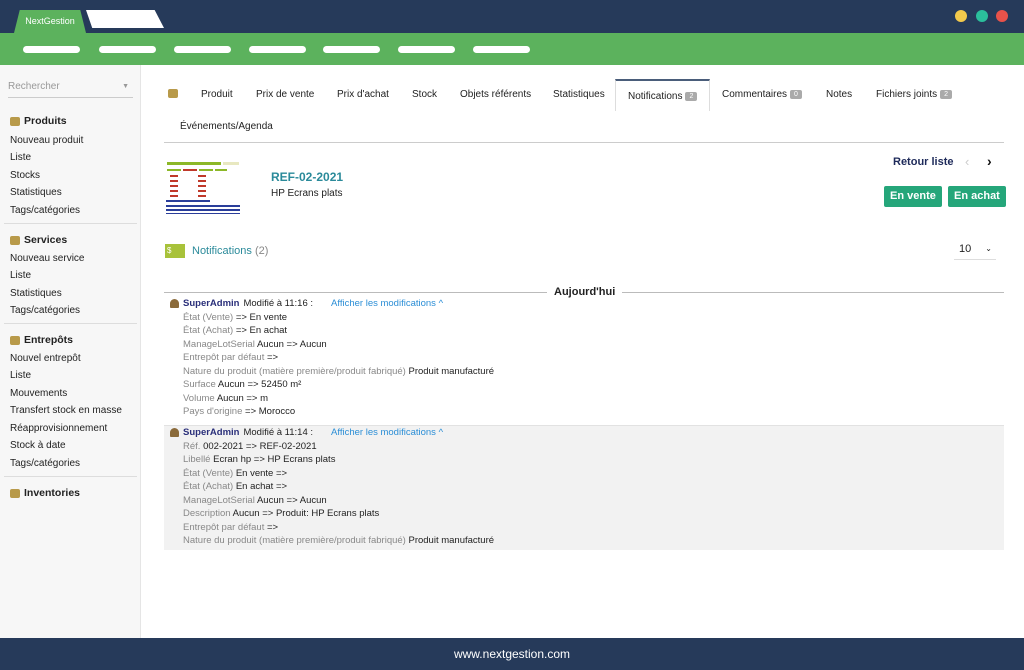  What do you see at coordinates (70, 89) in the screenshot?
I see `search-input: Rechercher ▼` at bounding box center [70, 89].